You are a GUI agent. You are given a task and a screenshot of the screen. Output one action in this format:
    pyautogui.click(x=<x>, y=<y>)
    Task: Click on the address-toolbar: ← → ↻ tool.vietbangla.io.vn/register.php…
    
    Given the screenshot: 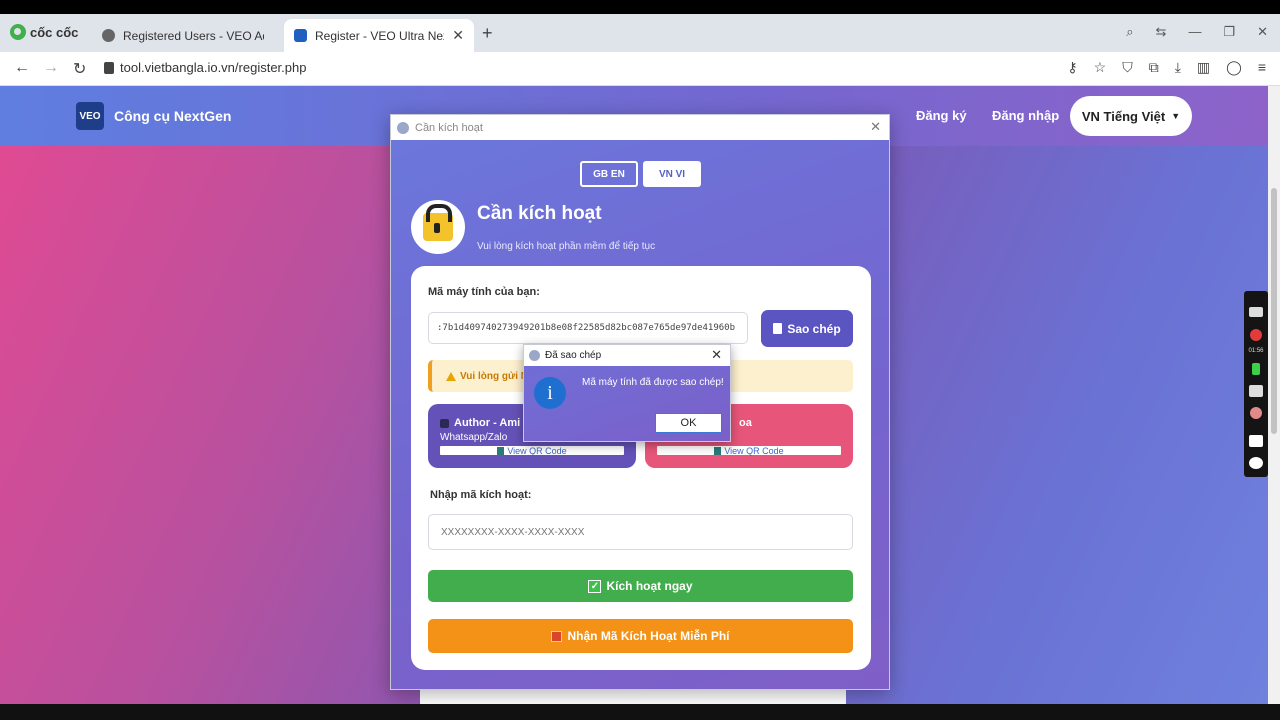 What is the action you would take?
    pyautogui.click(x=640, y=69)
    